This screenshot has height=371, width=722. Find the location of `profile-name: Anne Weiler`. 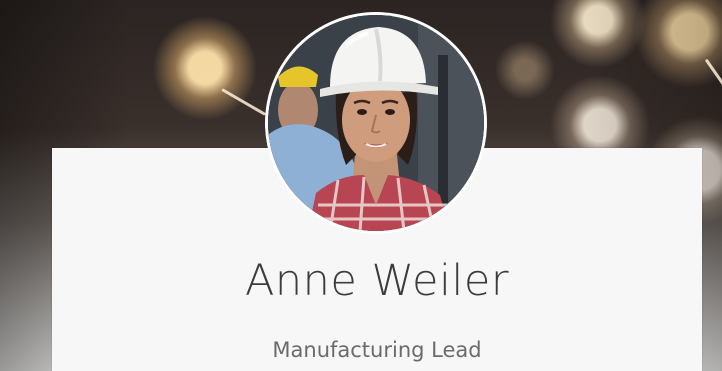

profile-name: Anne Weiler is located at coordinates (377, 281).